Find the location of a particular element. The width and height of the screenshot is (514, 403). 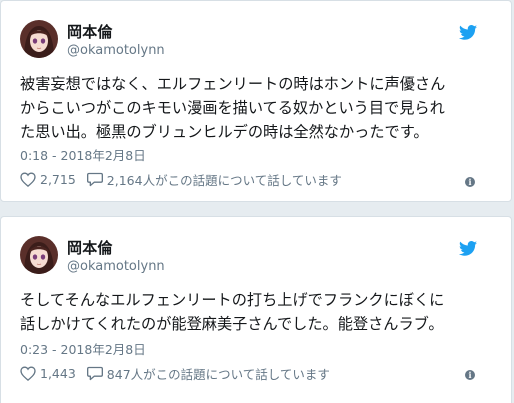

conversation-button: 2,164人がこの話題について話しています is located at coordinates (214, 179).